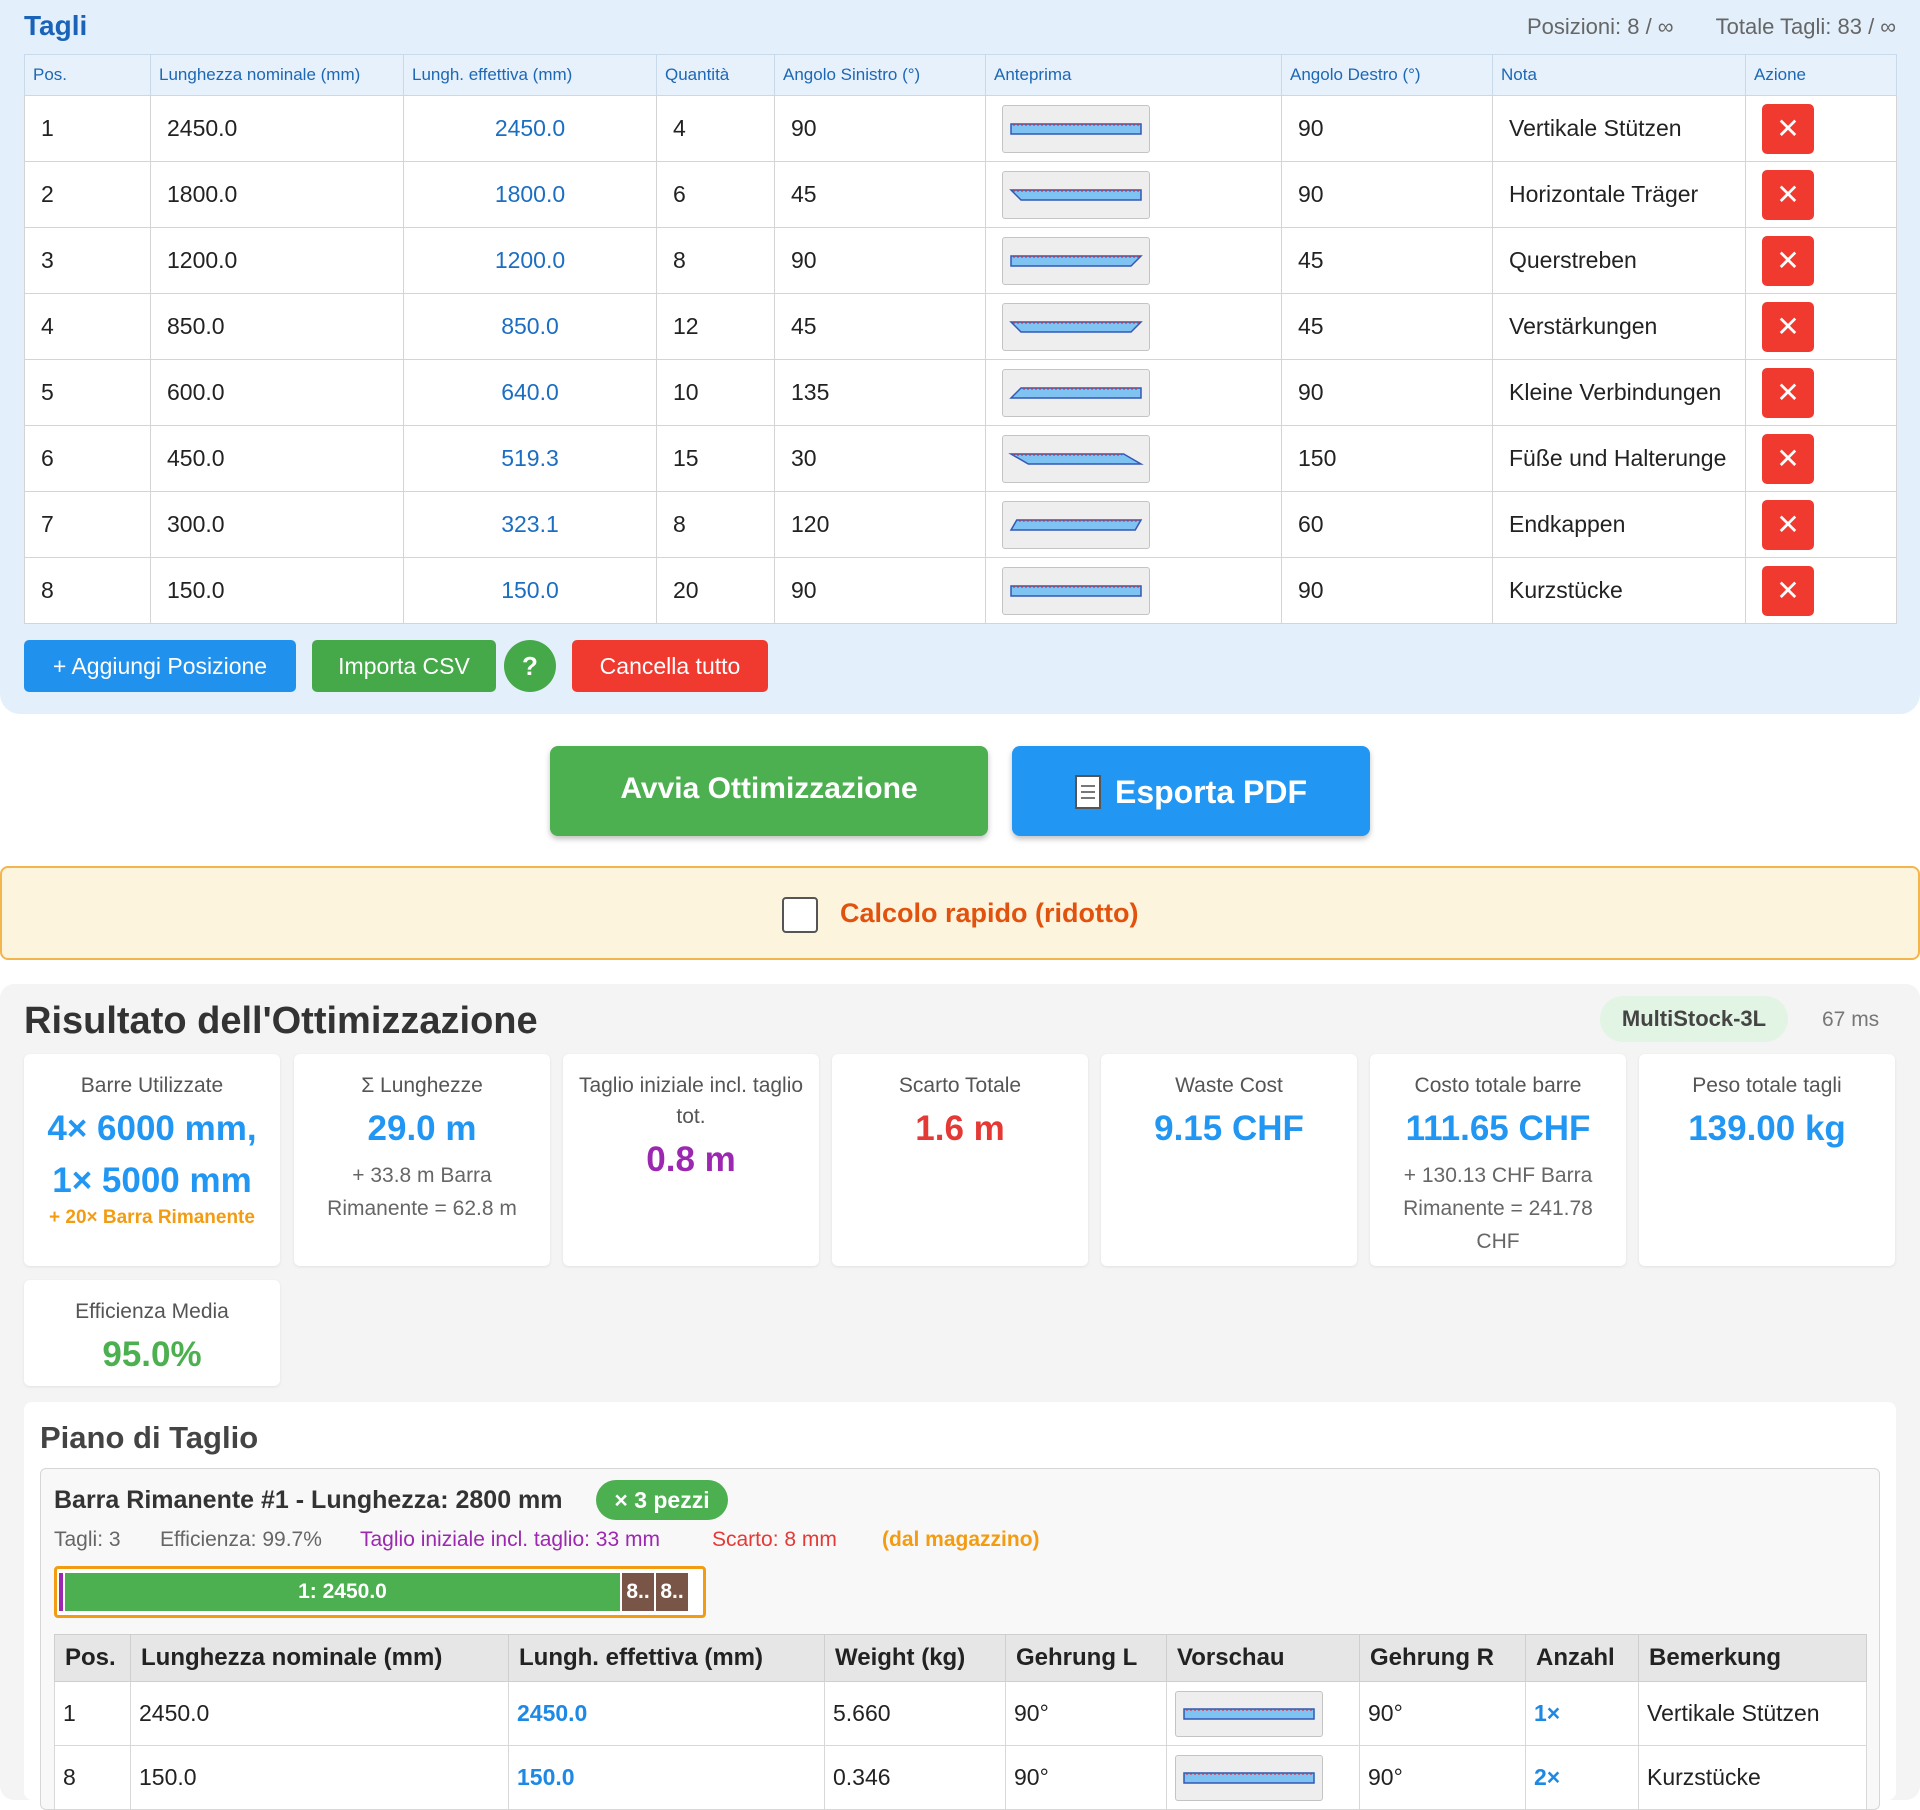 The image size is (1920, 1810). I want to click on profile-shape, so click(1075, 194).